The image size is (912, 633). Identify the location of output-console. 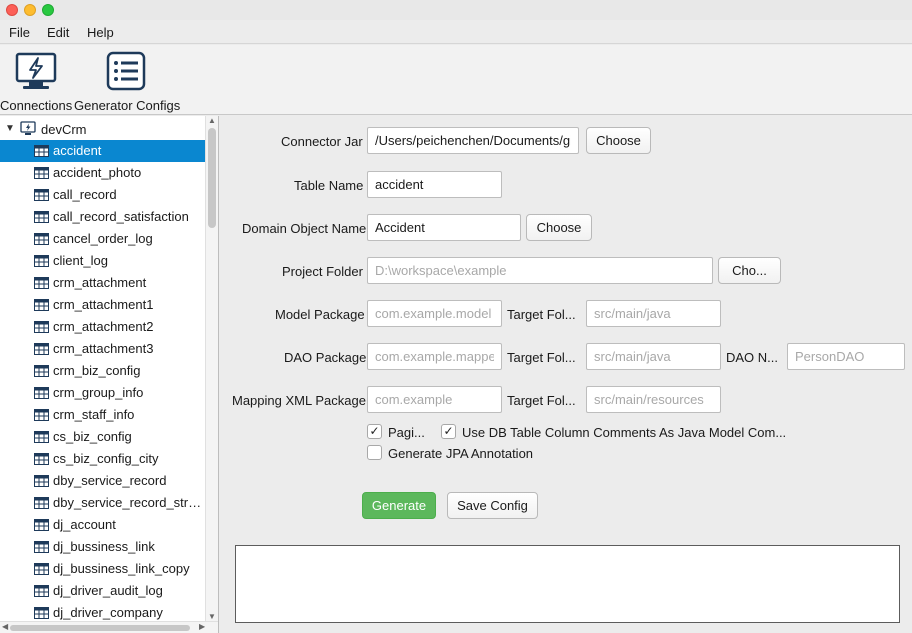
(567, 584).